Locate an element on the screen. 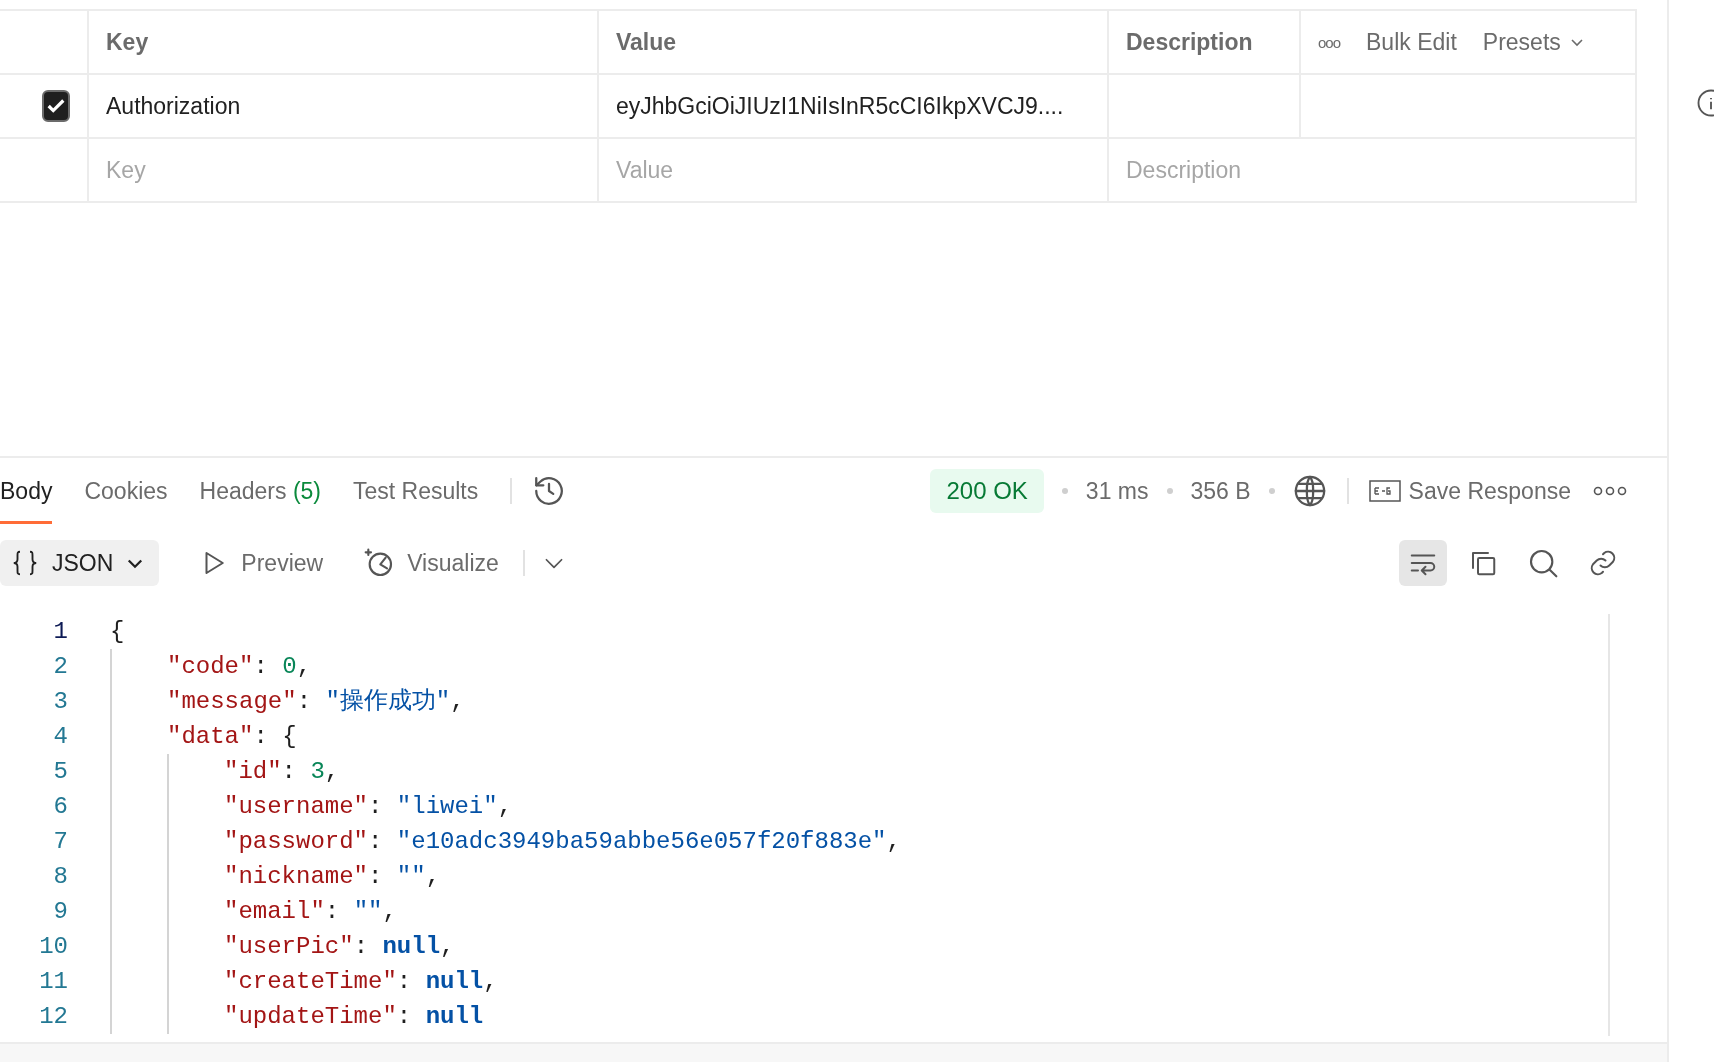 This screenshot has width=1714, height=1062. code-line: "createTime": null, is located at coordinates (361, 982).